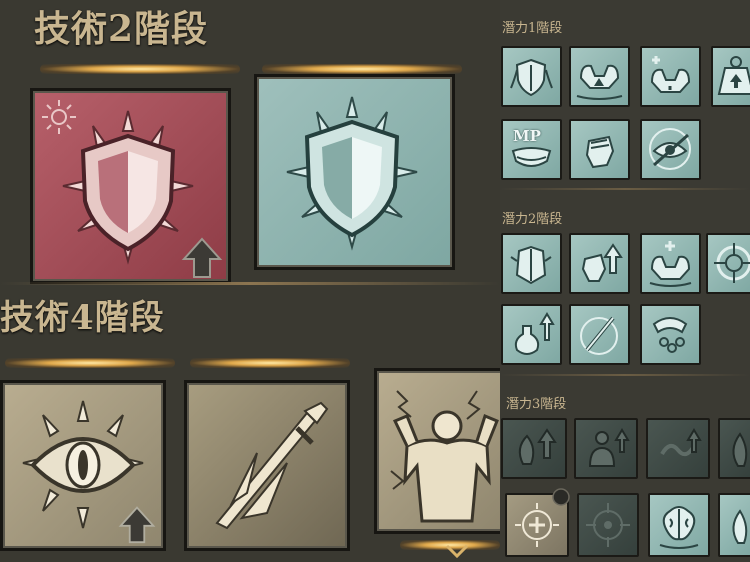  I want to click on leaf-up-icon, so click(537, 446).